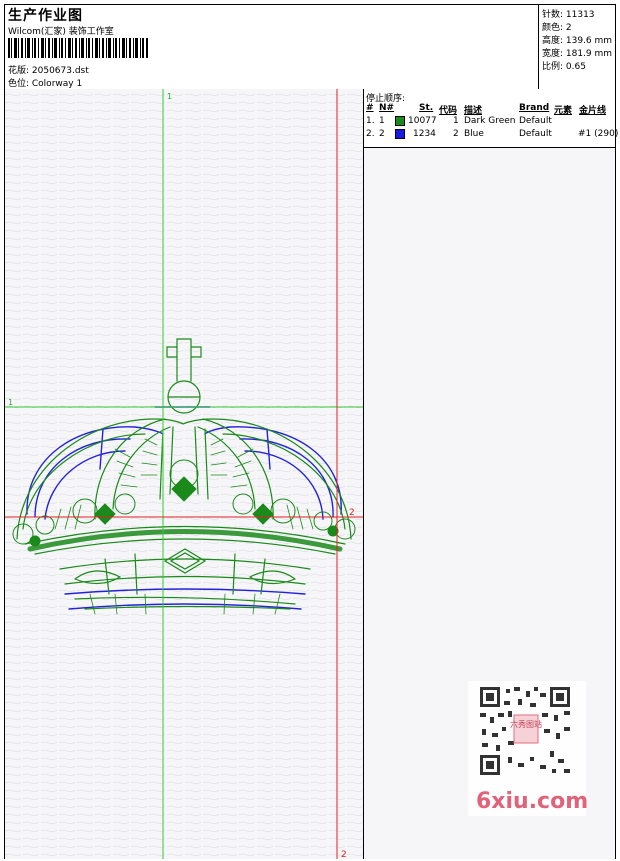 The image size is (620, 861). Describe the element at coordinates (456, 134) in the screenshot. I see `row-2-code: 2` at that location.